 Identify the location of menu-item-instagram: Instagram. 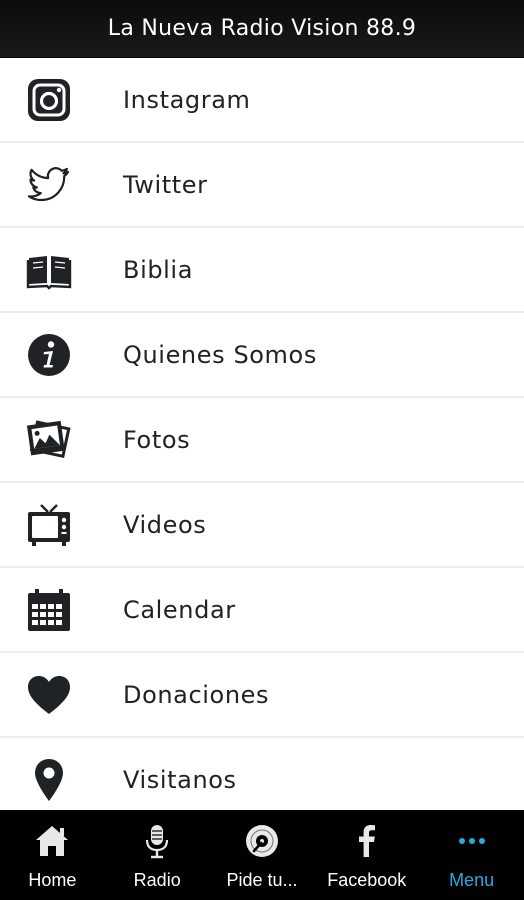
(262, 100).